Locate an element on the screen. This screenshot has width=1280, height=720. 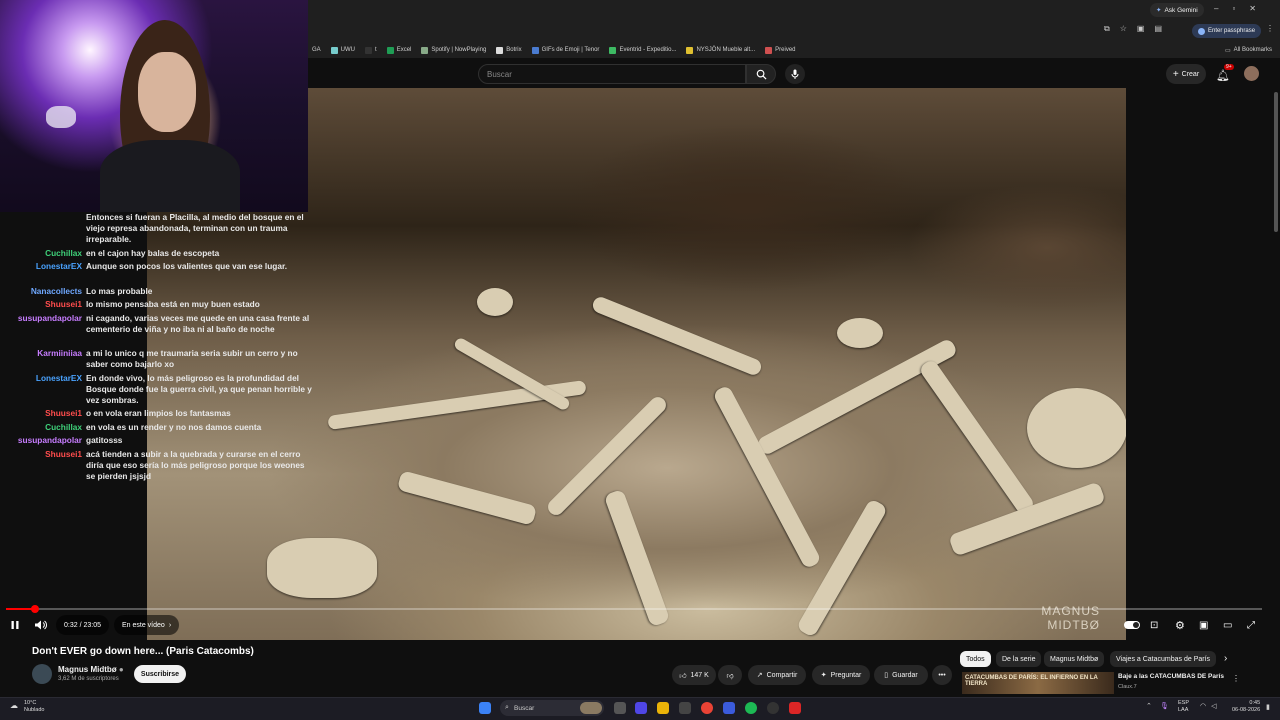
weather-widget: ☁ 10°C Nublado is located at coordinates (27, 707).